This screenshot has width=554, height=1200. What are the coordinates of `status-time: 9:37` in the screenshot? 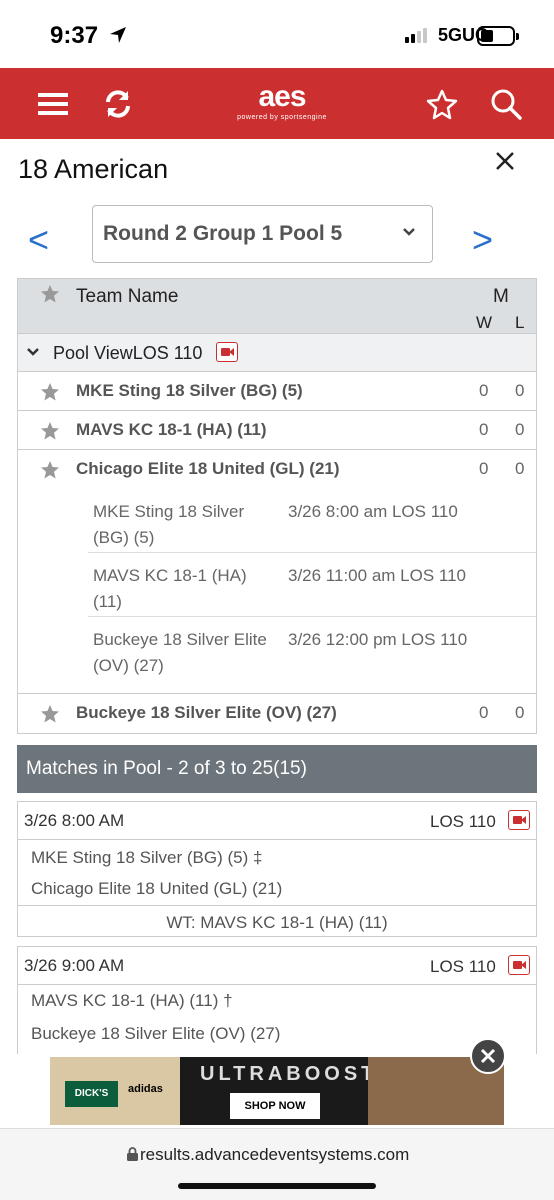 It's located at (74, 35).